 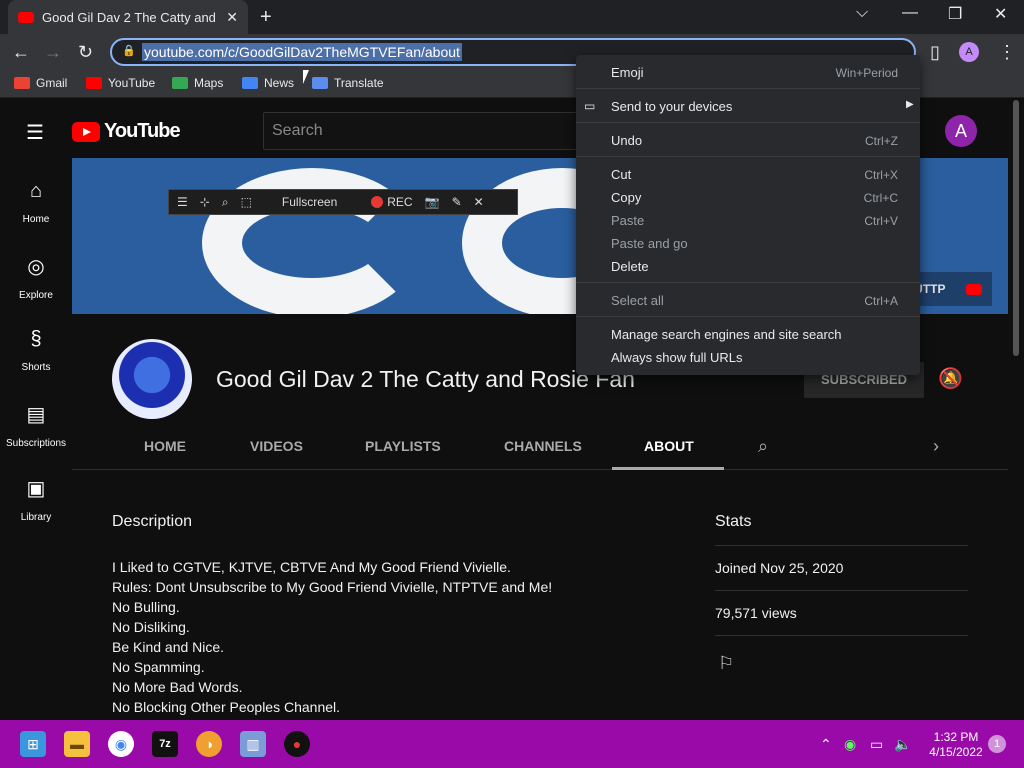 I want to click on screen-recorder-bar: ☰ ⊹ ⌕ ⬚ Fullscreen REC 📷 ✎ ✕, so click(x=343, y=202).